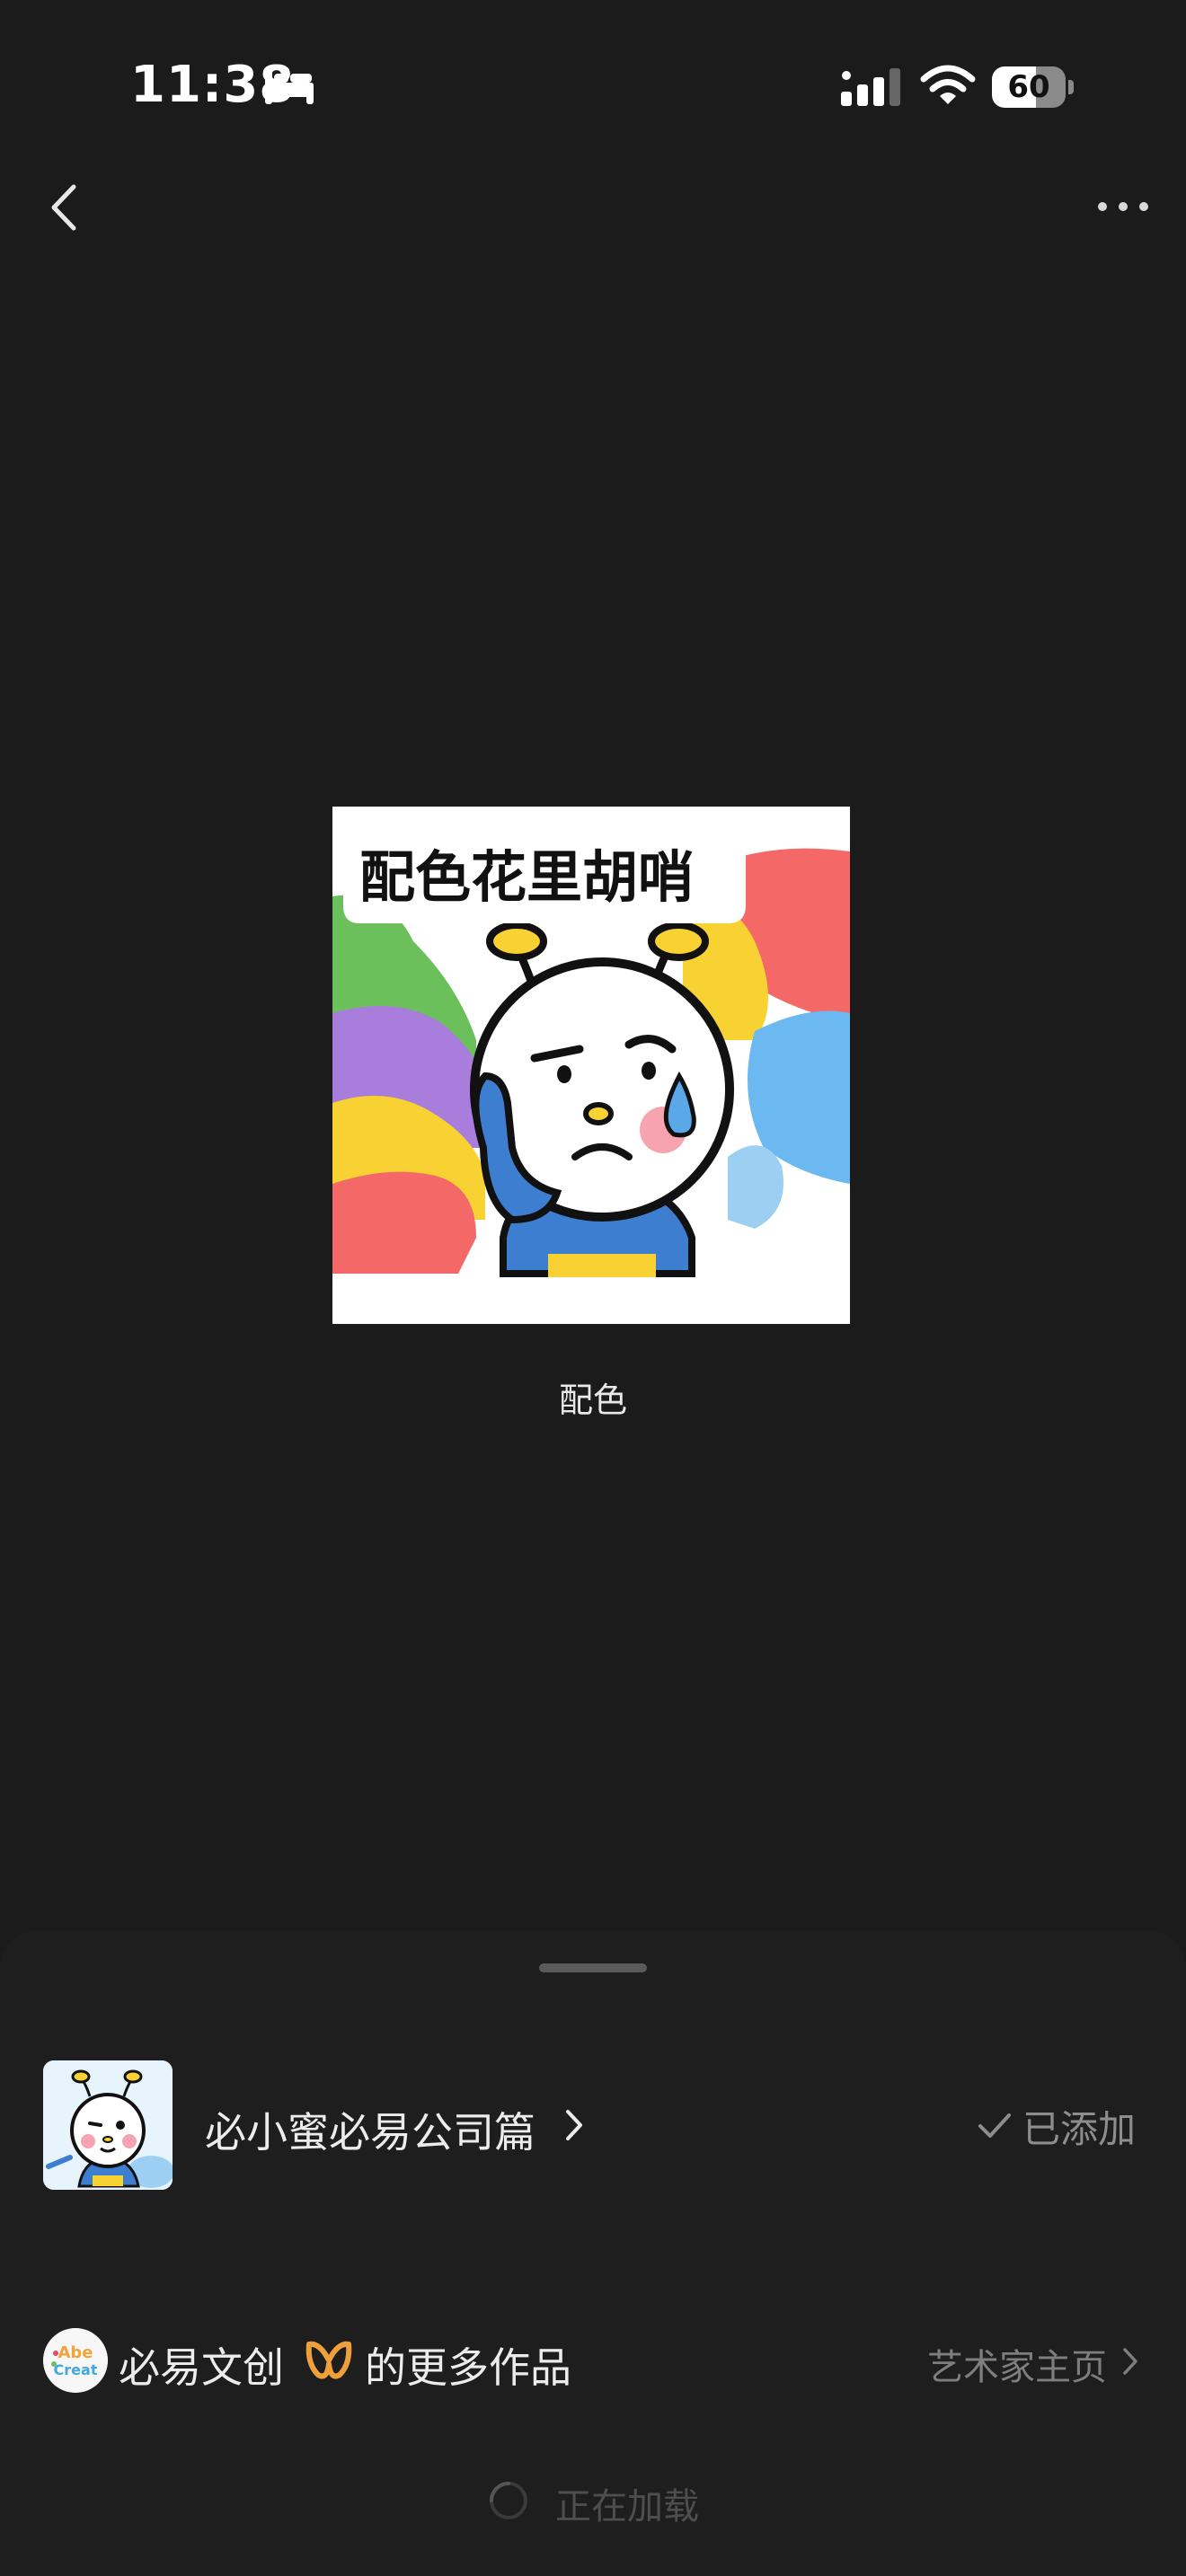 The width and height of the screenshot is (1186, 2576). I want to click on sticker-overlay-text: 配色花里胡哨, so click(526, 877).